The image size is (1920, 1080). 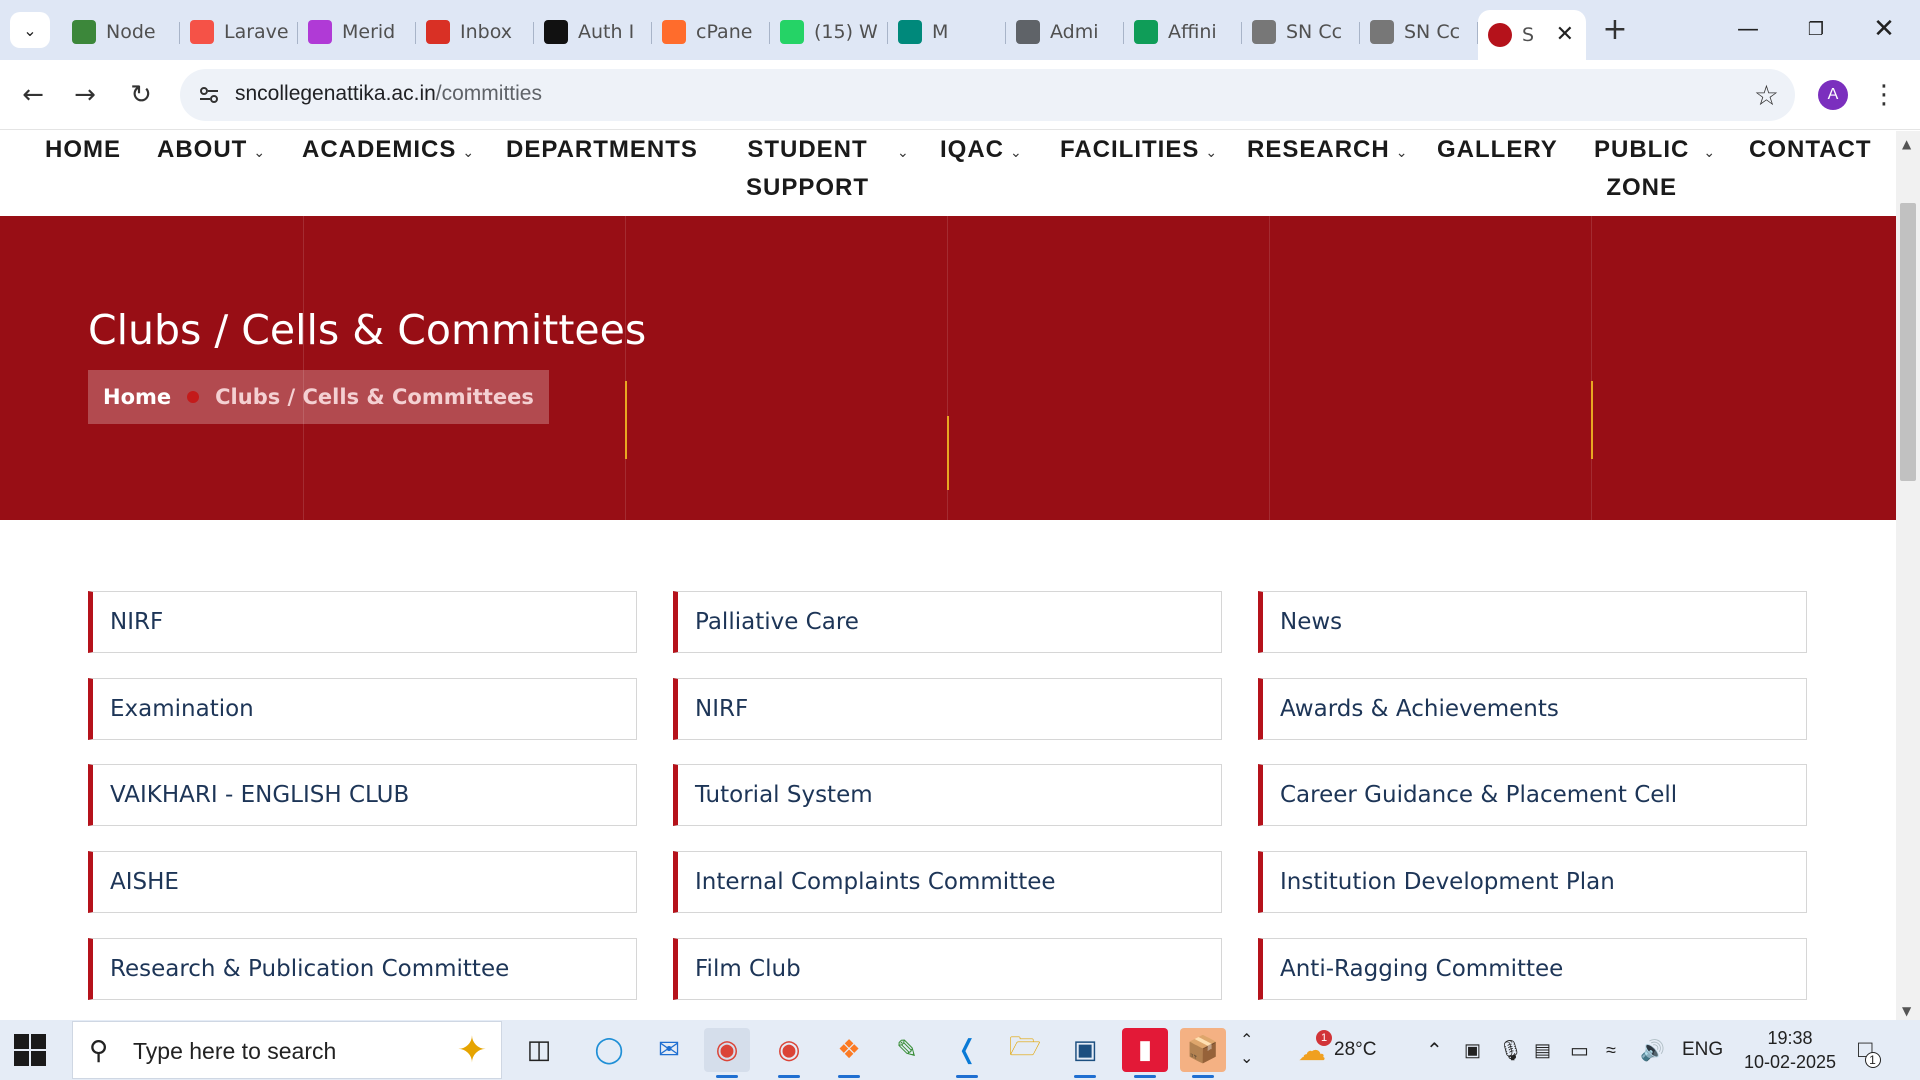 What do you see at coordinates (1532, 882) in the screenshot?
I see `committee-link: Institution Development Plan` at bounding box center [1532, 882].